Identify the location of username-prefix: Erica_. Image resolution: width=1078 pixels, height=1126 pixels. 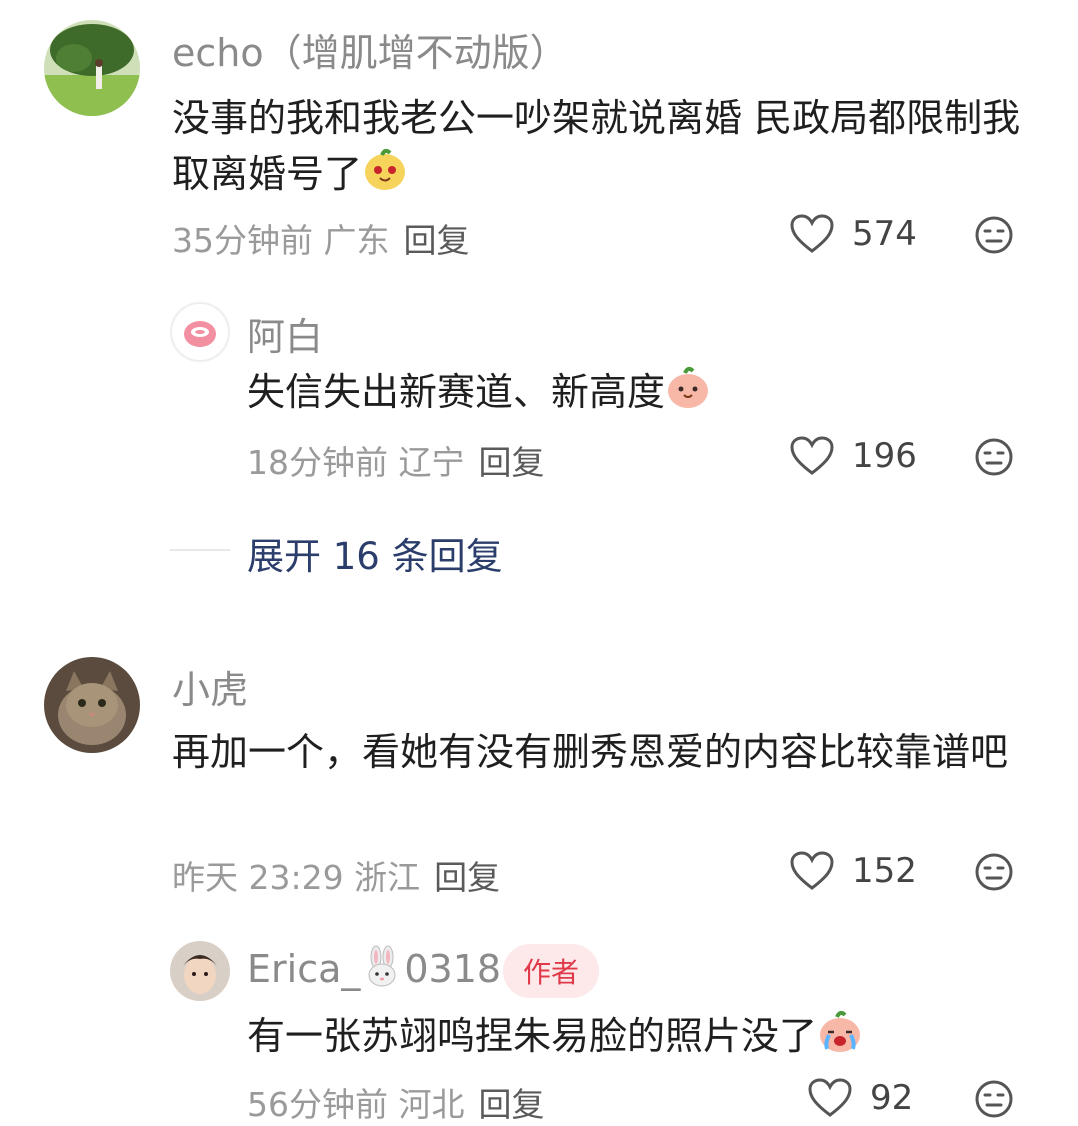
(304, 969).